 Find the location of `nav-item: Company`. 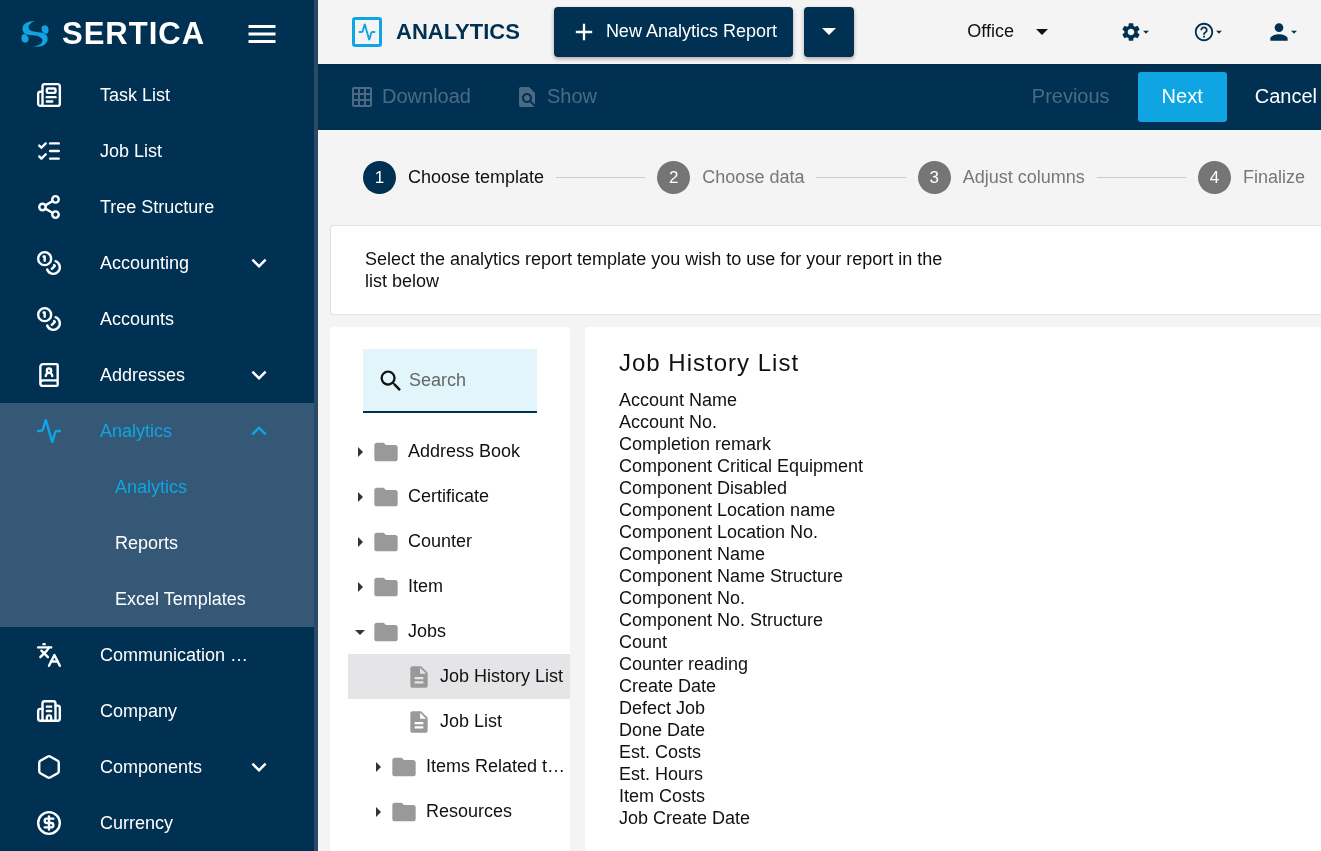

nav-item: Company is located at coordinates (157, 711).